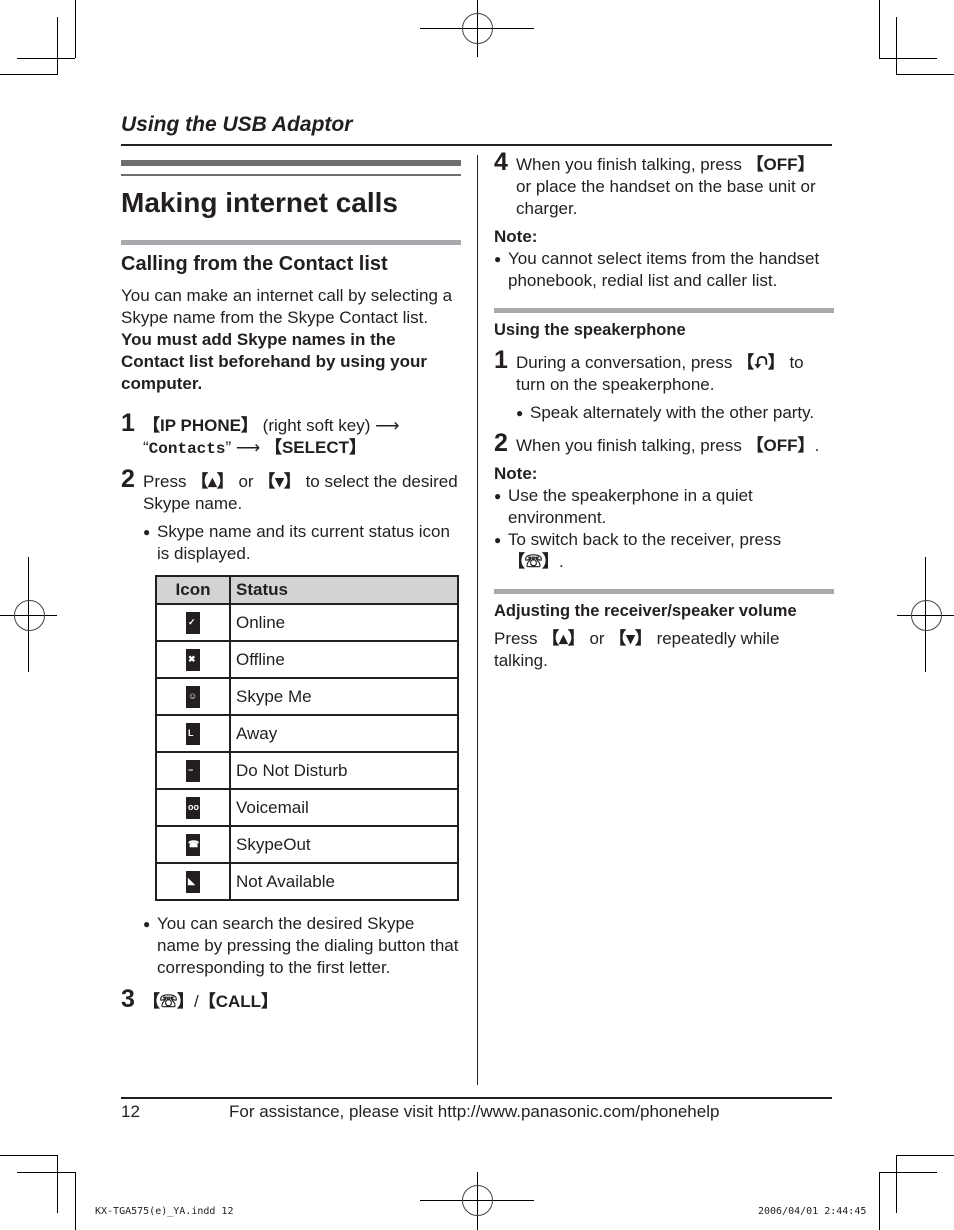 The height and width of the screenshot is (1230, 954). I want to click on slug-filename: KX-TGA575(e)_YA.indd 12, so click(164, 1211).